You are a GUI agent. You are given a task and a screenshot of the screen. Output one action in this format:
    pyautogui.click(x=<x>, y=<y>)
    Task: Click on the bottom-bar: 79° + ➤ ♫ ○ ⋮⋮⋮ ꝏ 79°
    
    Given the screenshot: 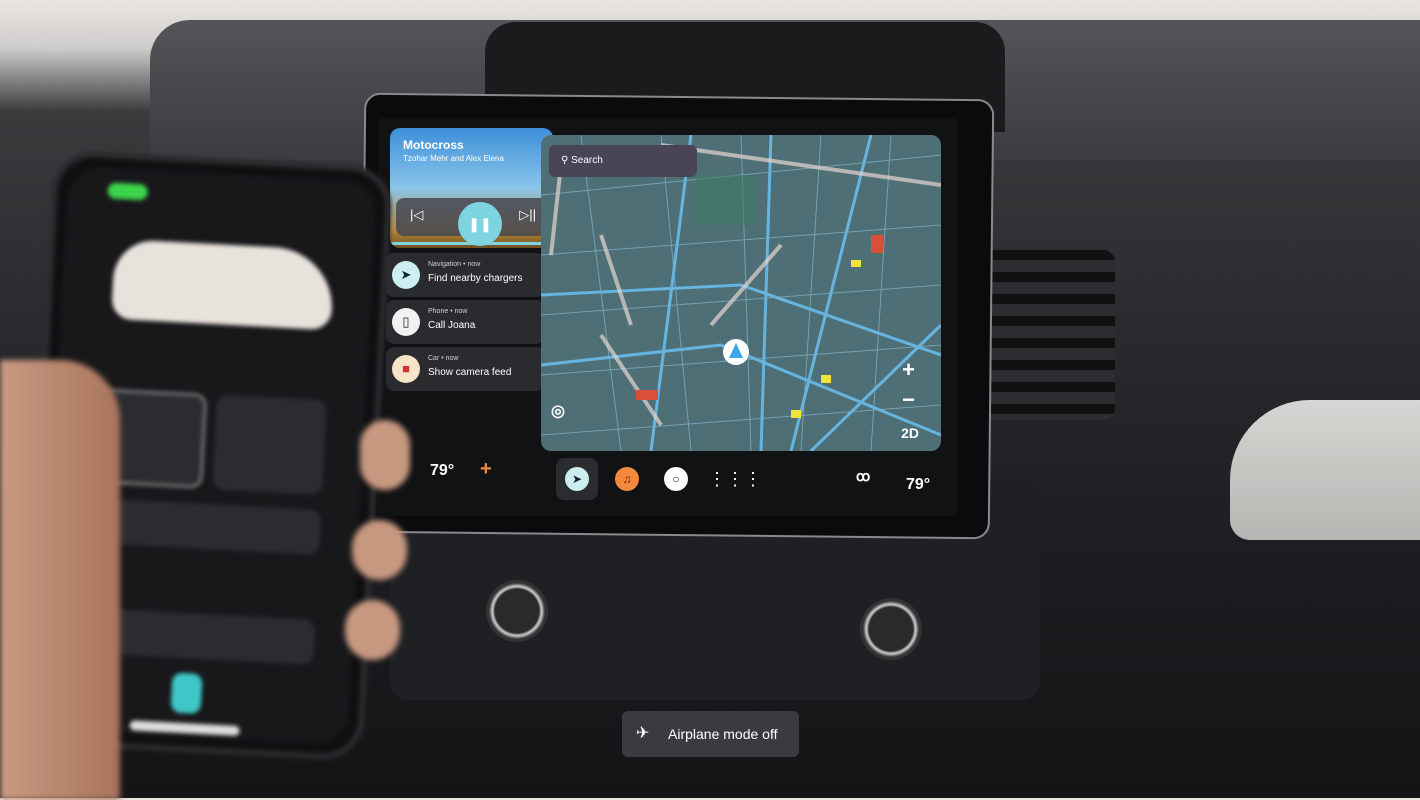 What is the action you would take?
    pyautogui.click(x=668, y=481)
    